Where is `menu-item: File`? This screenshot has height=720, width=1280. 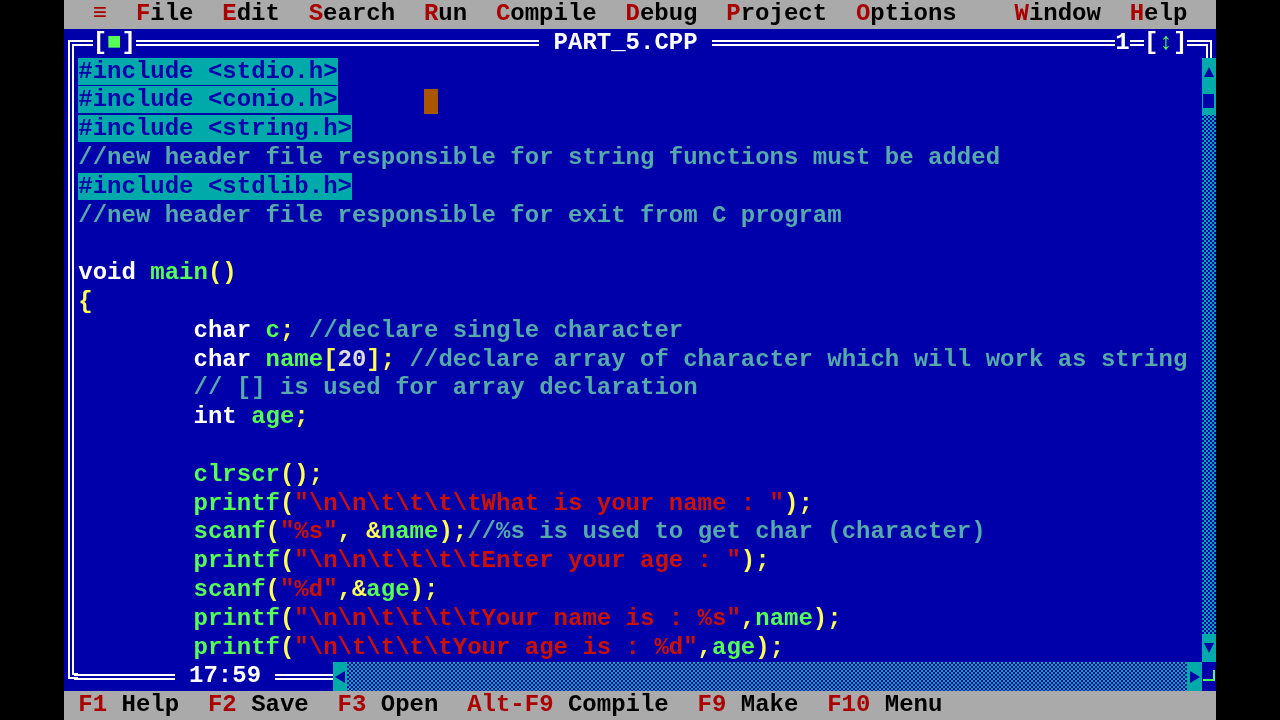
menu-item: File is located at coordinates (164, 14).